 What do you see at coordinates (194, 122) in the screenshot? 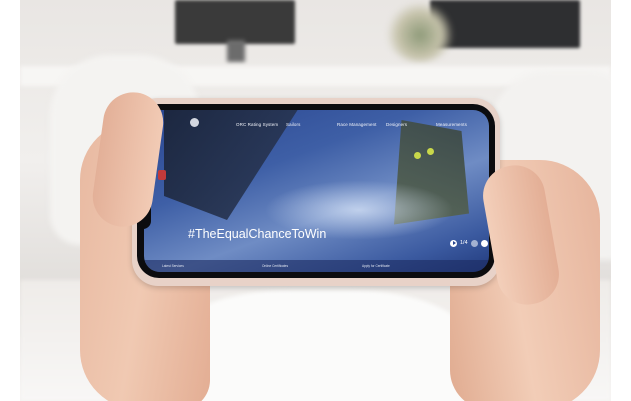
I see `orc-logo-icon` at bounding box center [194, 122].